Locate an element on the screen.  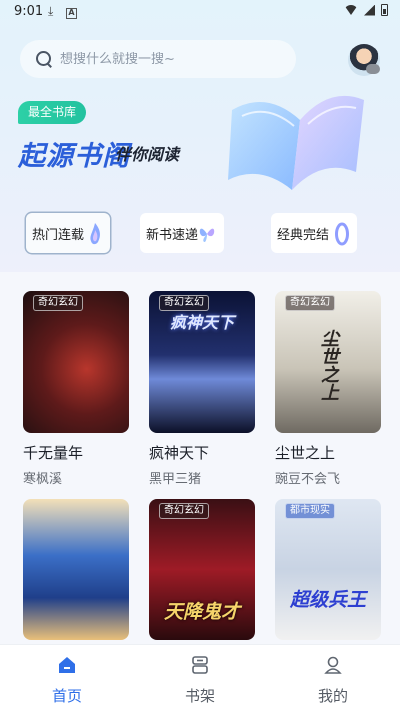
book-cover: 都市现实 超级兵王 is located at coordinates (328, 569).